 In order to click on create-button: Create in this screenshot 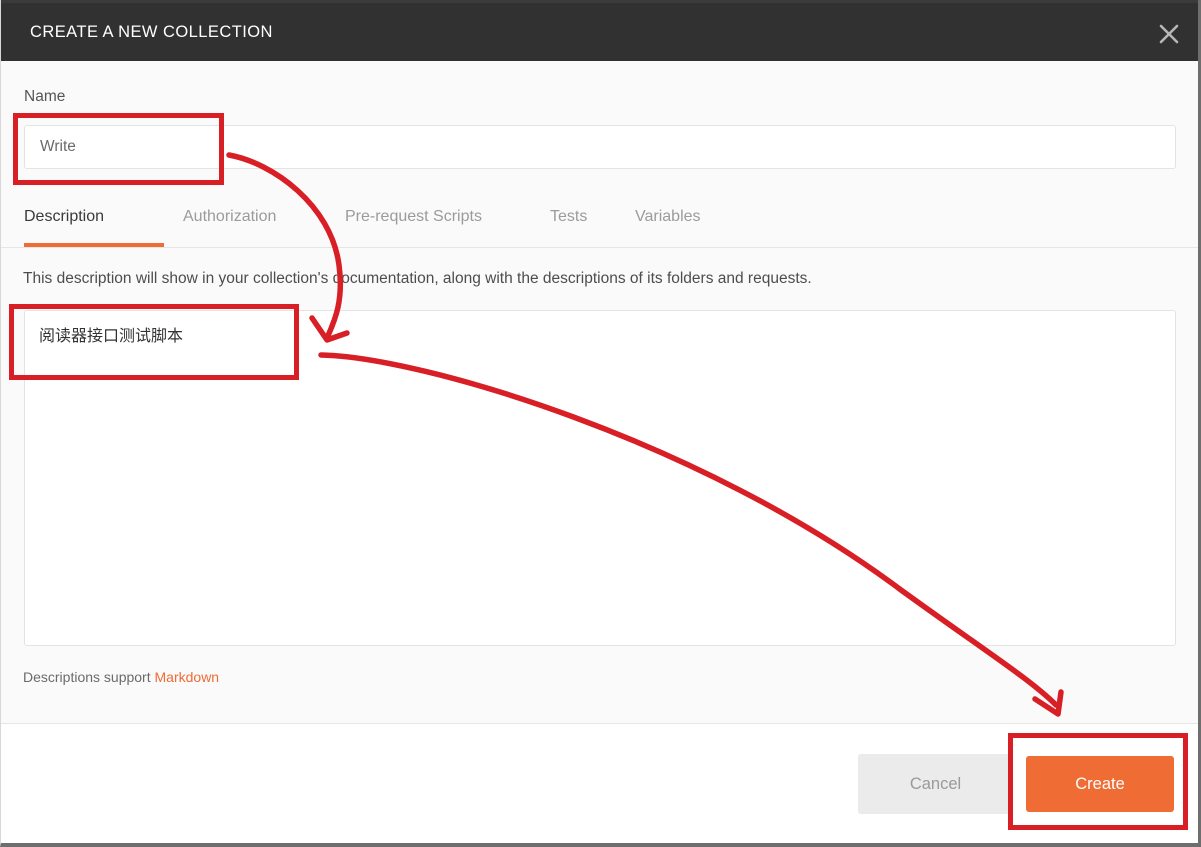, I will do `click(1100, 784)`.